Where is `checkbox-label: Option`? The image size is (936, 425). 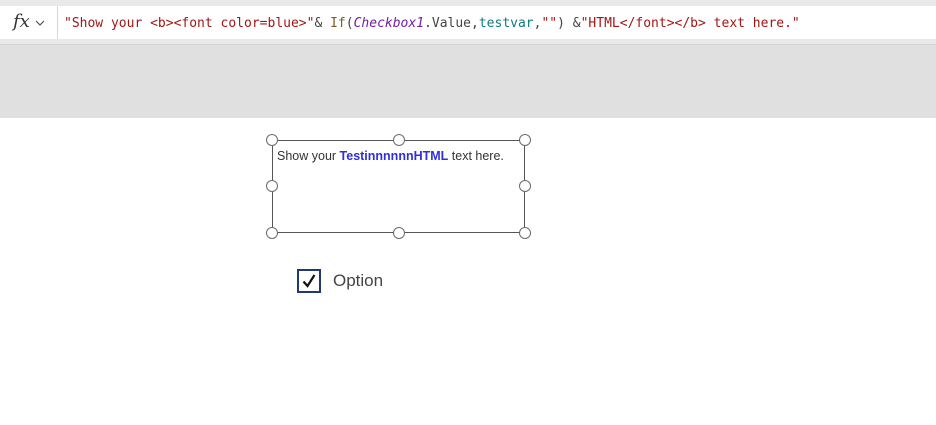
checkbox-label: Option is located at coordinates (358, 280).